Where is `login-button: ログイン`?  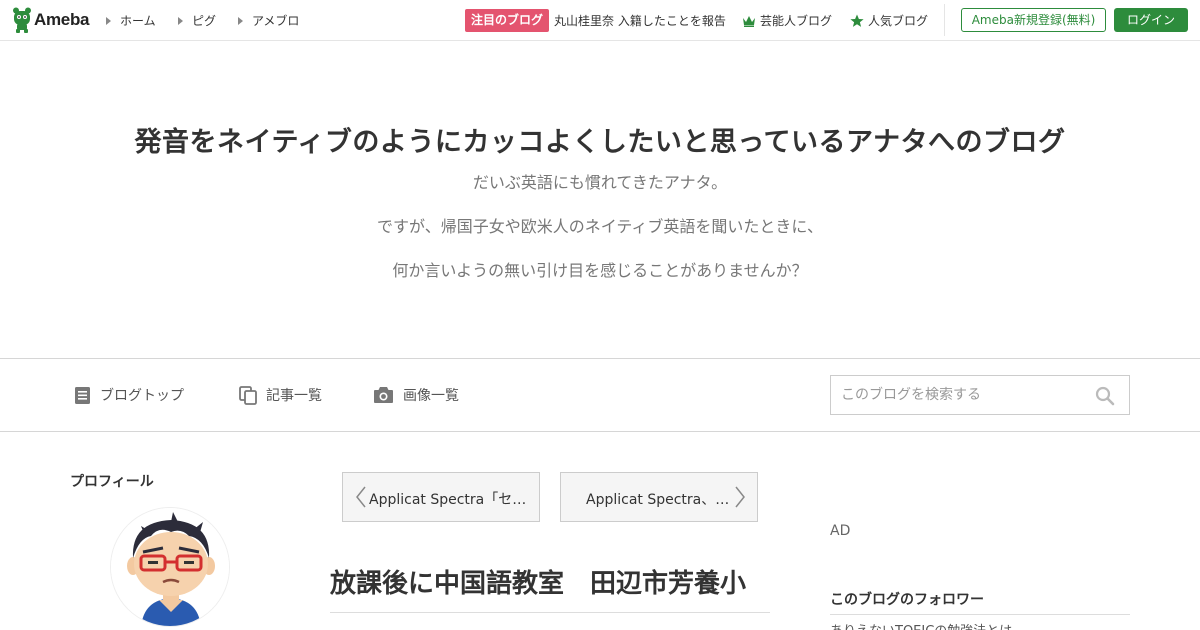 login-button: ログイン is located at coordinates (1151, 20).